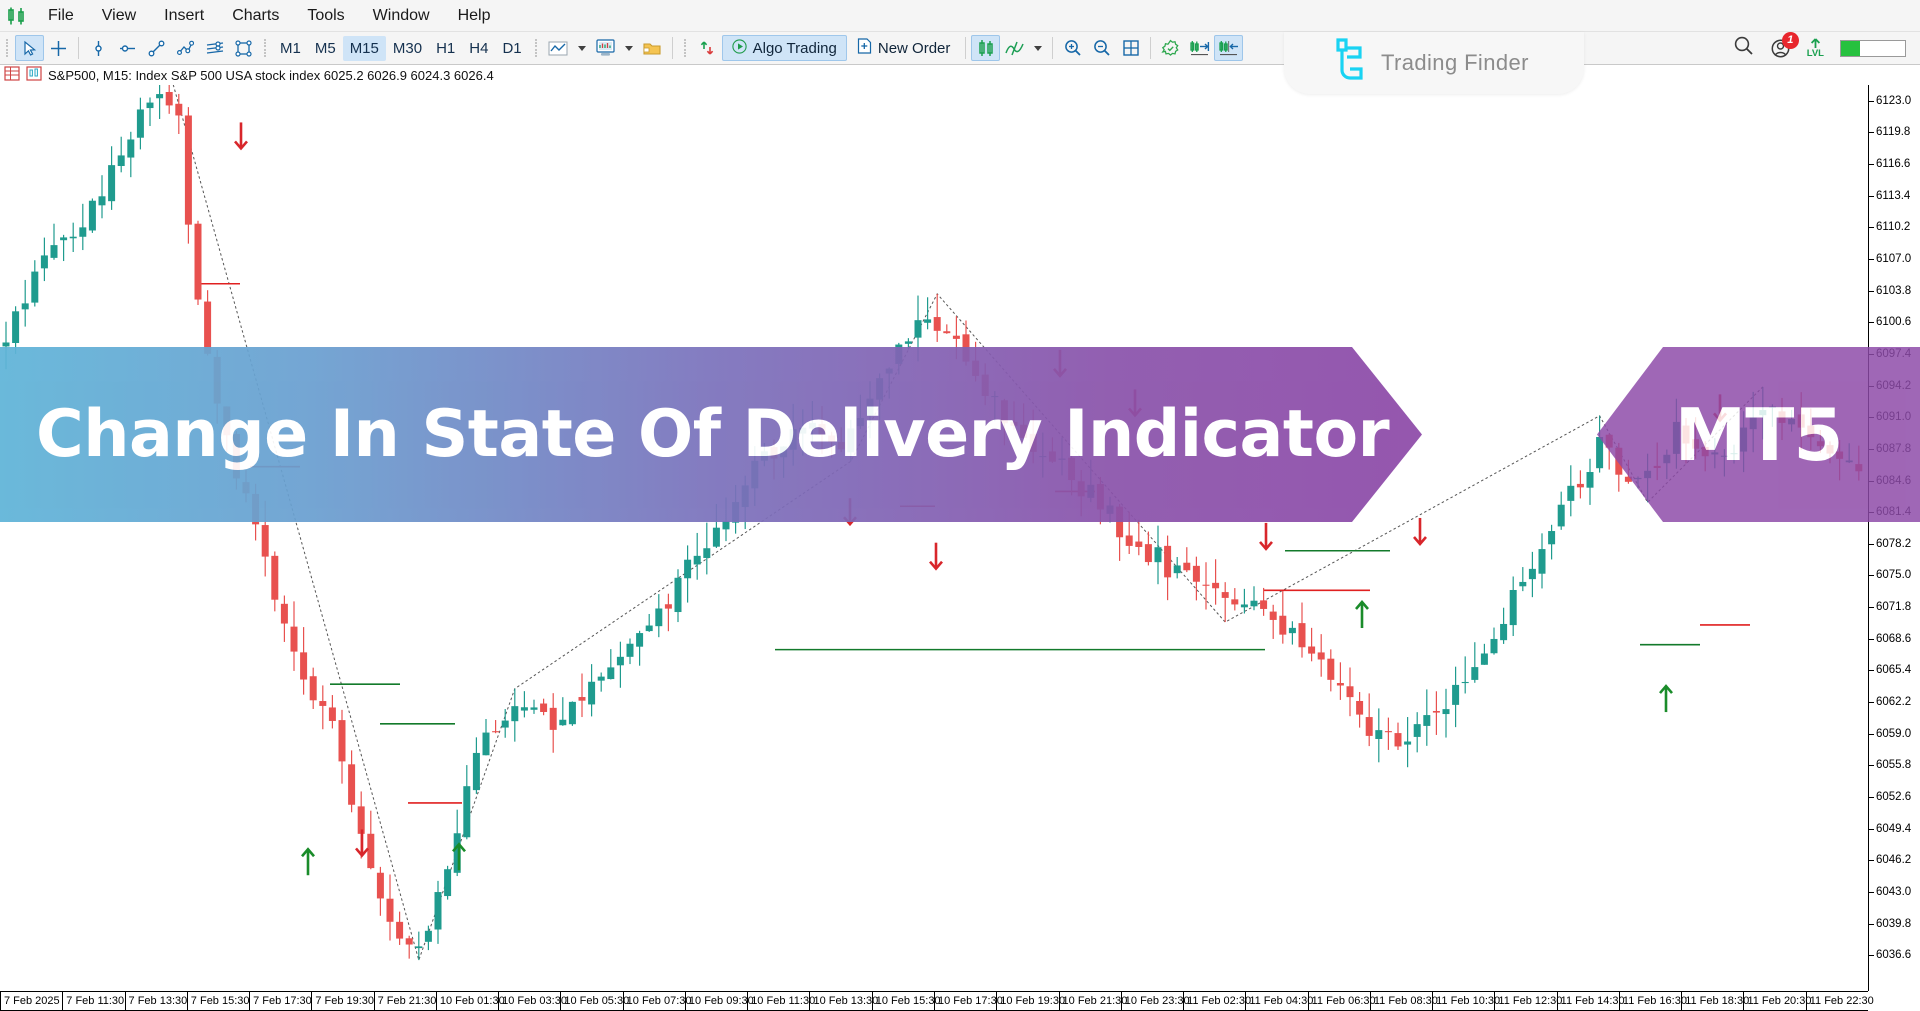 Image resolution: width=1920 pixels, height=1011 pixels. Describe the element at coordinates (17, 16) in the screenshot. I see `mt5-logo-icon` at that location.